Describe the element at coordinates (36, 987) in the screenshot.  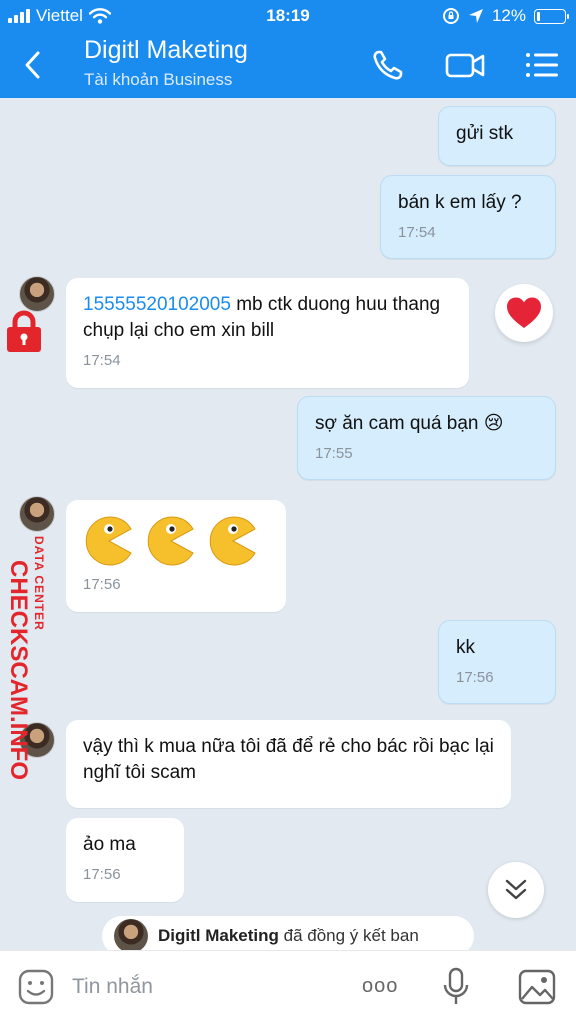
I see `sticker-icon` at that location.